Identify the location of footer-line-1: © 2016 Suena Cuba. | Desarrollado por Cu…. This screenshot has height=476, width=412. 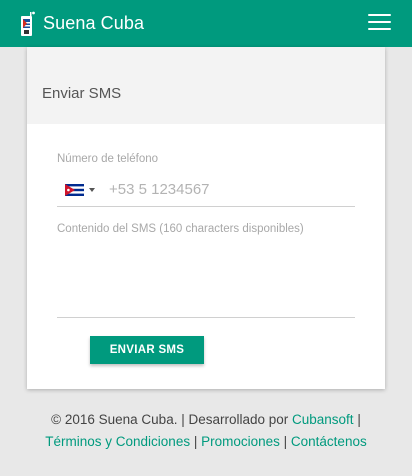
(206, 420).